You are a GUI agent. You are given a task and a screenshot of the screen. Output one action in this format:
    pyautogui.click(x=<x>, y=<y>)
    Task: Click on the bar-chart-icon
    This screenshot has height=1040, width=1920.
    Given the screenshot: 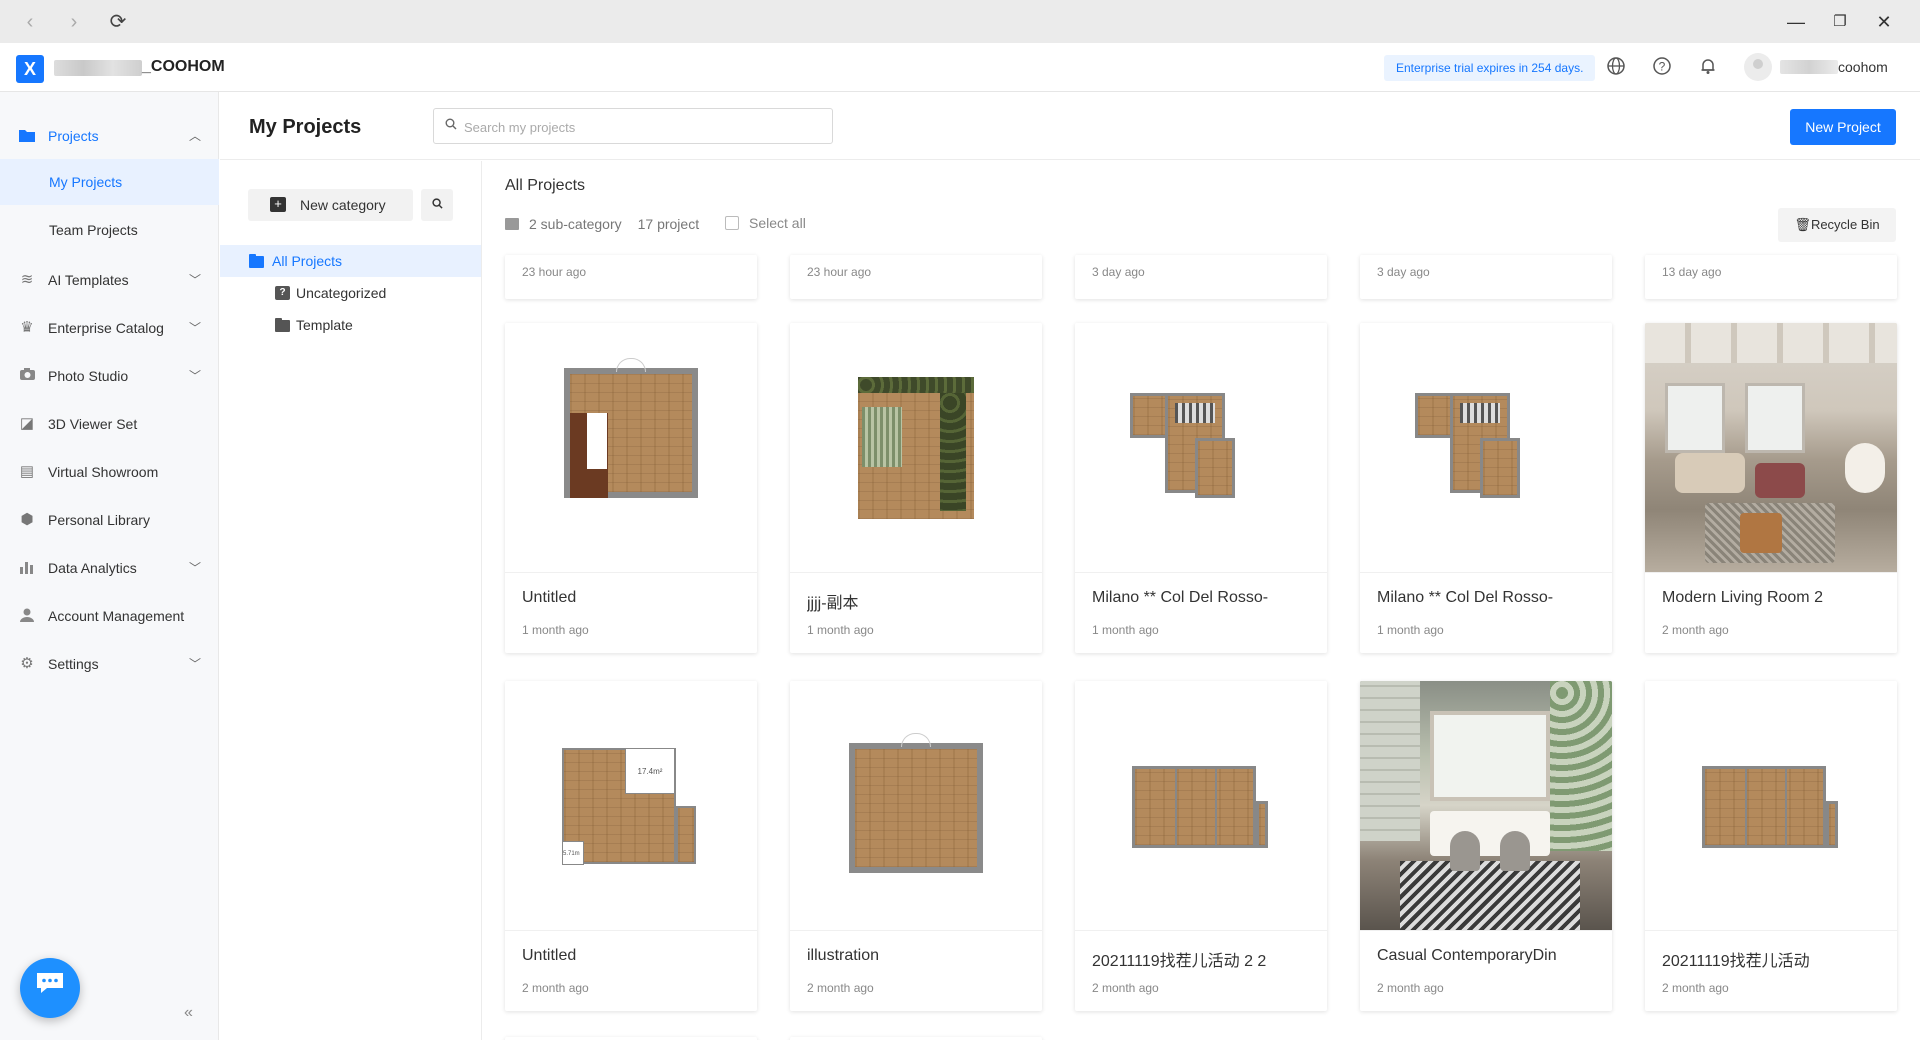 What is the action you would take?
    pyautogui.click(x=27, y=568)
    